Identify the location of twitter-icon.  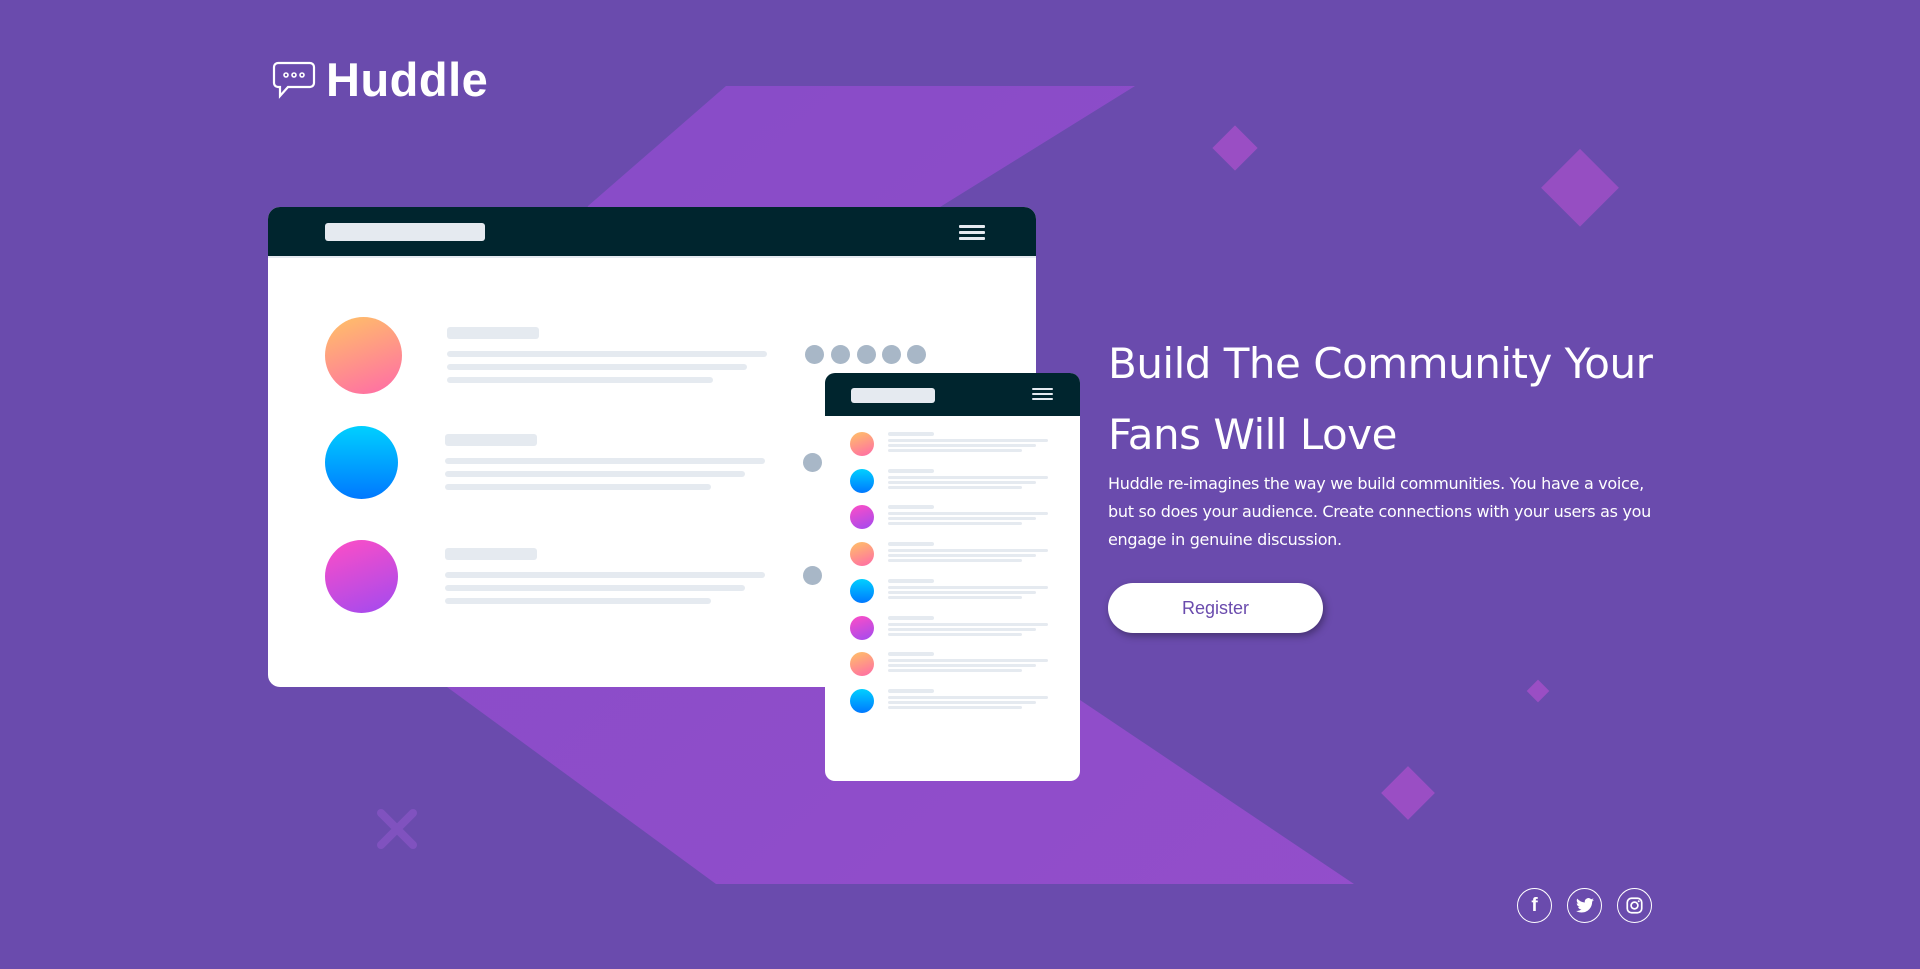
(1584, 905).